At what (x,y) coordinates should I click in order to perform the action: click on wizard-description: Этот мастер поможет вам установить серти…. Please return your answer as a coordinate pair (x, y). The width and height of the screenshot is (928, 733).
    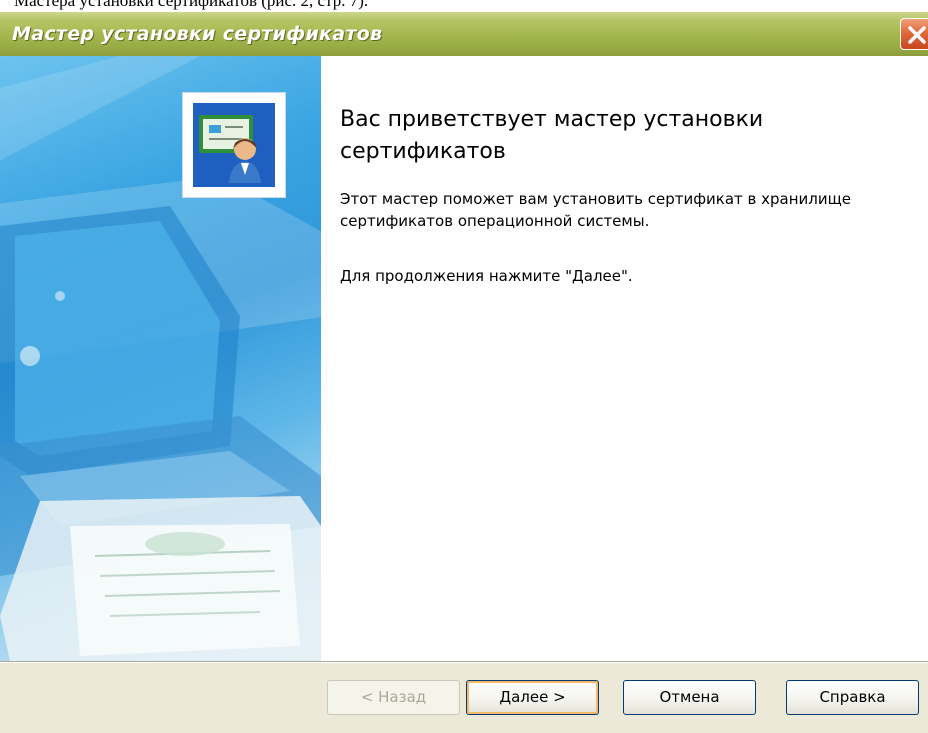
    Looking at the image, I should click on (595, 210).